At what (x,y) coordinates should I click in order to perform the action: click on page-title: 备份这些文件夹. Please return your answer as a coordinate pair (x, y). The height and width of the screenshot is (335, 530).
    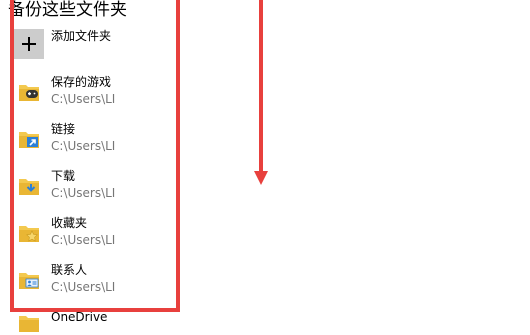
    Looking at the image, I should click on (67, 10).